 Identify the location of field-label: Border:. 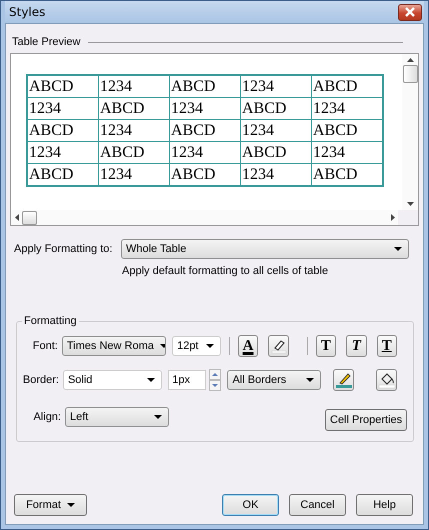
(40, 380).